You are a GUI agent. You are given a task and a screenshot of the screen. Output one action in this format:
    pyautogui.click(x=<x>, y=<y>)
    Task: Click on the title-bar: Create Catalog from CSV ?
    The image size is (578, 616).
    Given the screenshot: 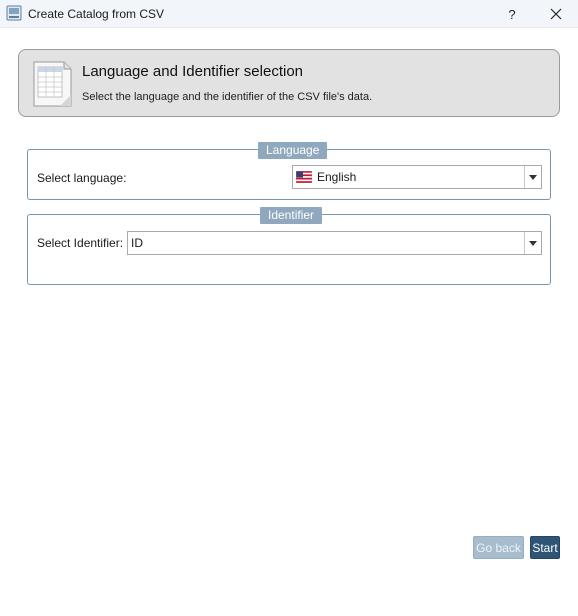 What is the action you would take?
    pyautogui.click(x=289, y=14)
    